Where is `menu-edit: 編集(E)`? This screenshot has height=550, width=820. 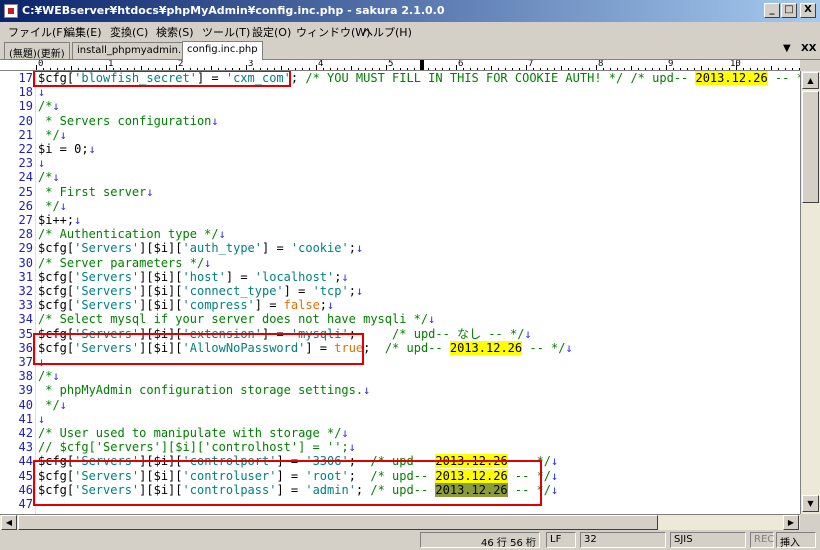 menu-edit: 編集(E) is located at coordinates (83, 32).